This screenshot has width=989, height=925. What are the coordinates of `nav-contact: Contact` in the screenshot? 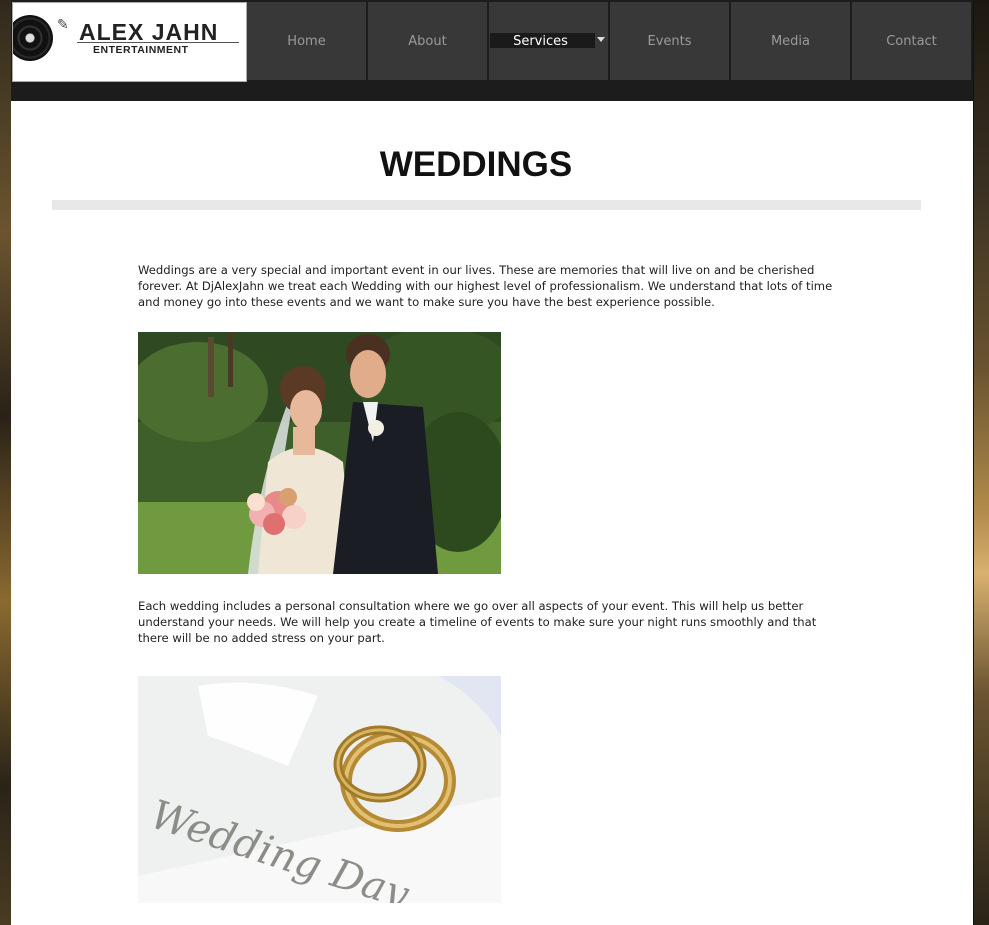 It's located at (911, 41).